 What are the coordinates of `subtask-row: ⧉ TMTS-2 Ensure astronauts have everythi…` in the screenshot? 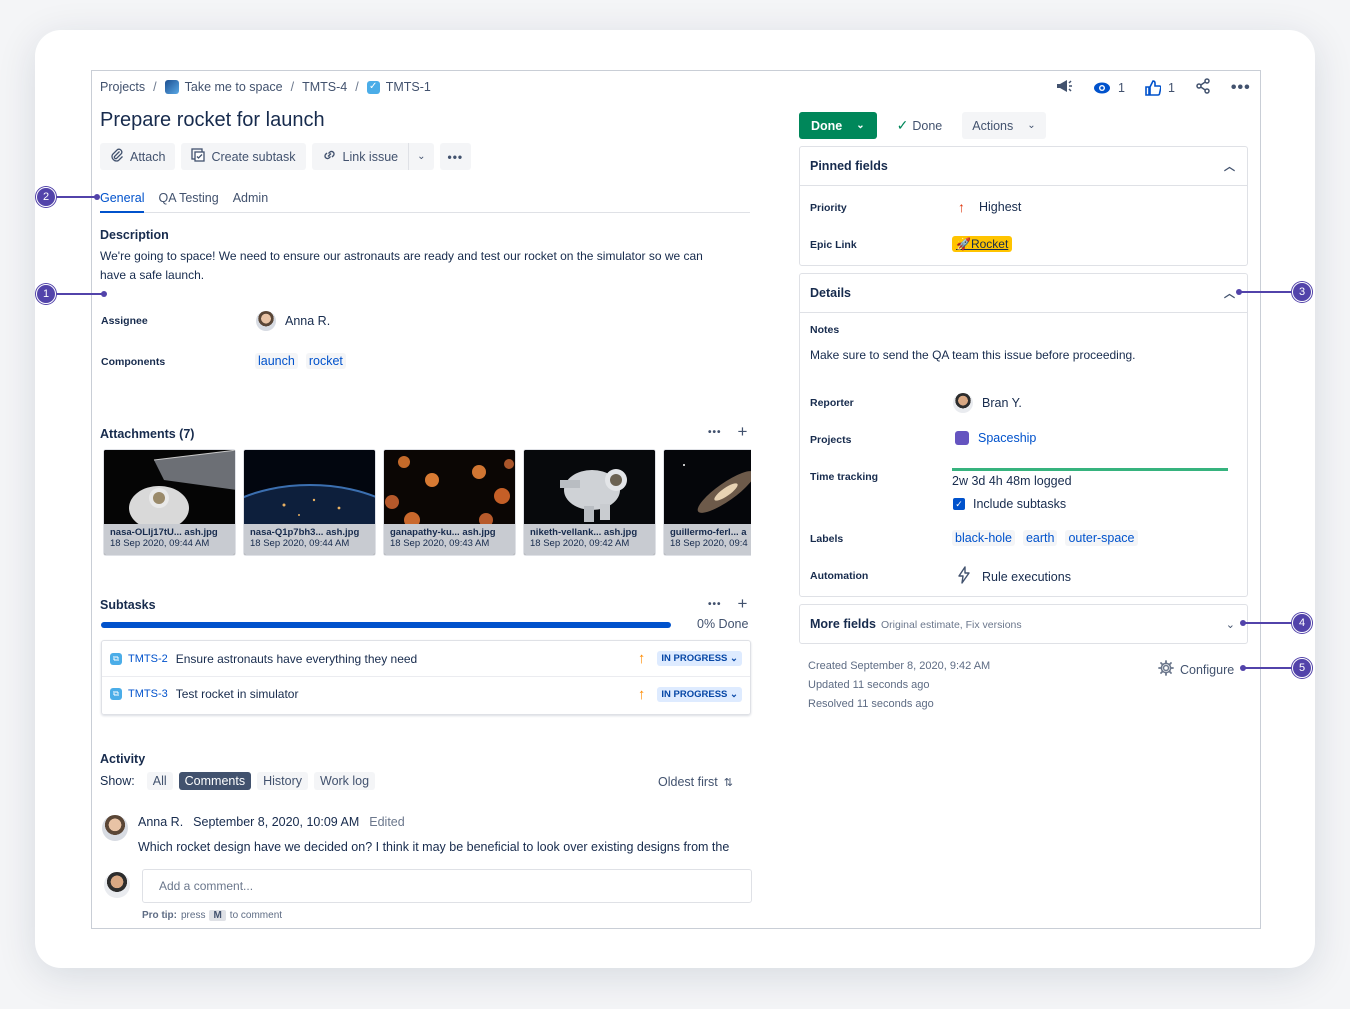 It's located at (426, 658).